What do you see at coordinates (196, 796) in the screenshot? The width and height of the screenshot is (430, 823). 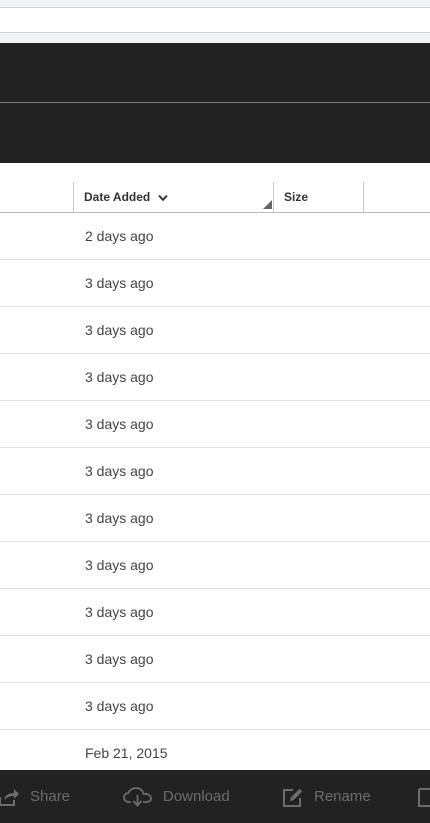 I see `download-label: Download` at bounding box center [196, 796].